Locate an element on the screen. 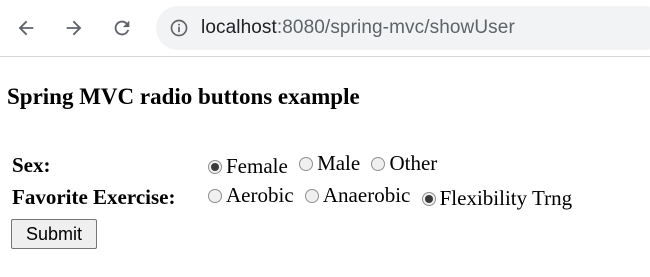 This screenshot has width=650, height=277. exercise-options: Aerobic Anaerobic Flexibility Trng is located at coordinates (391, 197).